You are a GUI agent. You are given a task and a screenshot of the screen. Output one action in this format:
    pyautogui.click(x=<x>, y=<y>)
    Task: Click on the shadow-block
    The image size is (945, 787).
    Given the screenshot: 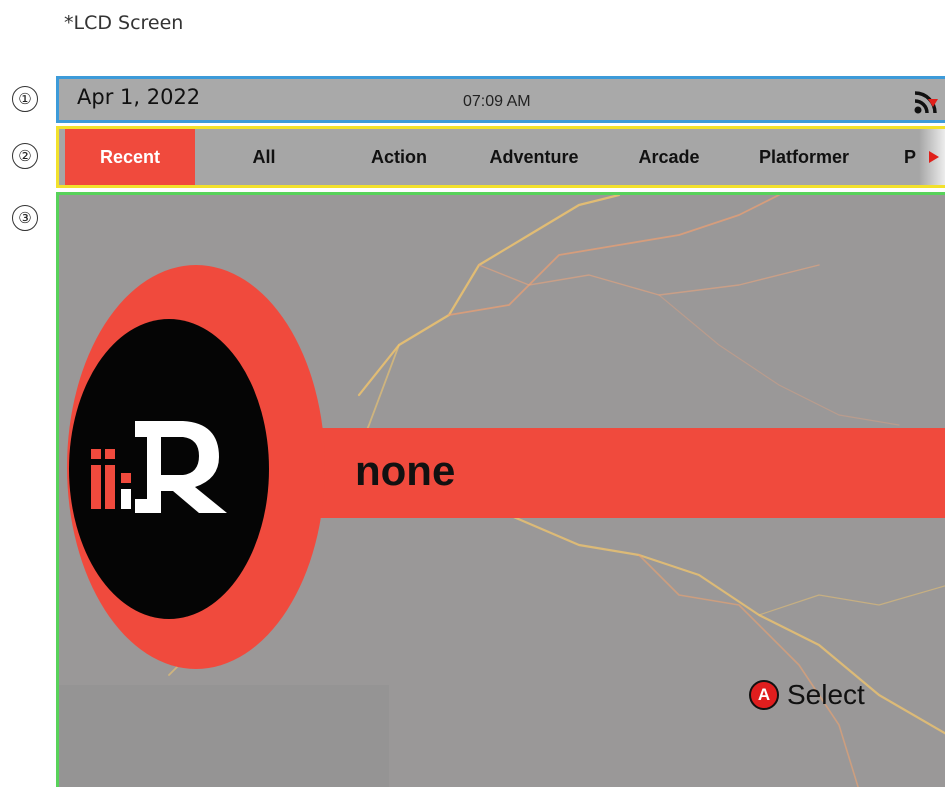 What is the action you would take?
    pyautogui.click(x=224, y=736)
    